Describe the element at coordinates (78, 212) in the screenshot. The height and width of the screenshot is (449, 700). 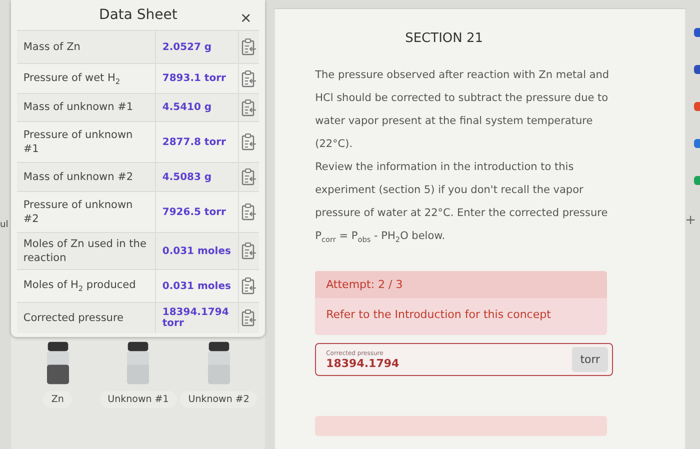
I see `row-label: Pressure of unknown #2` at that location.